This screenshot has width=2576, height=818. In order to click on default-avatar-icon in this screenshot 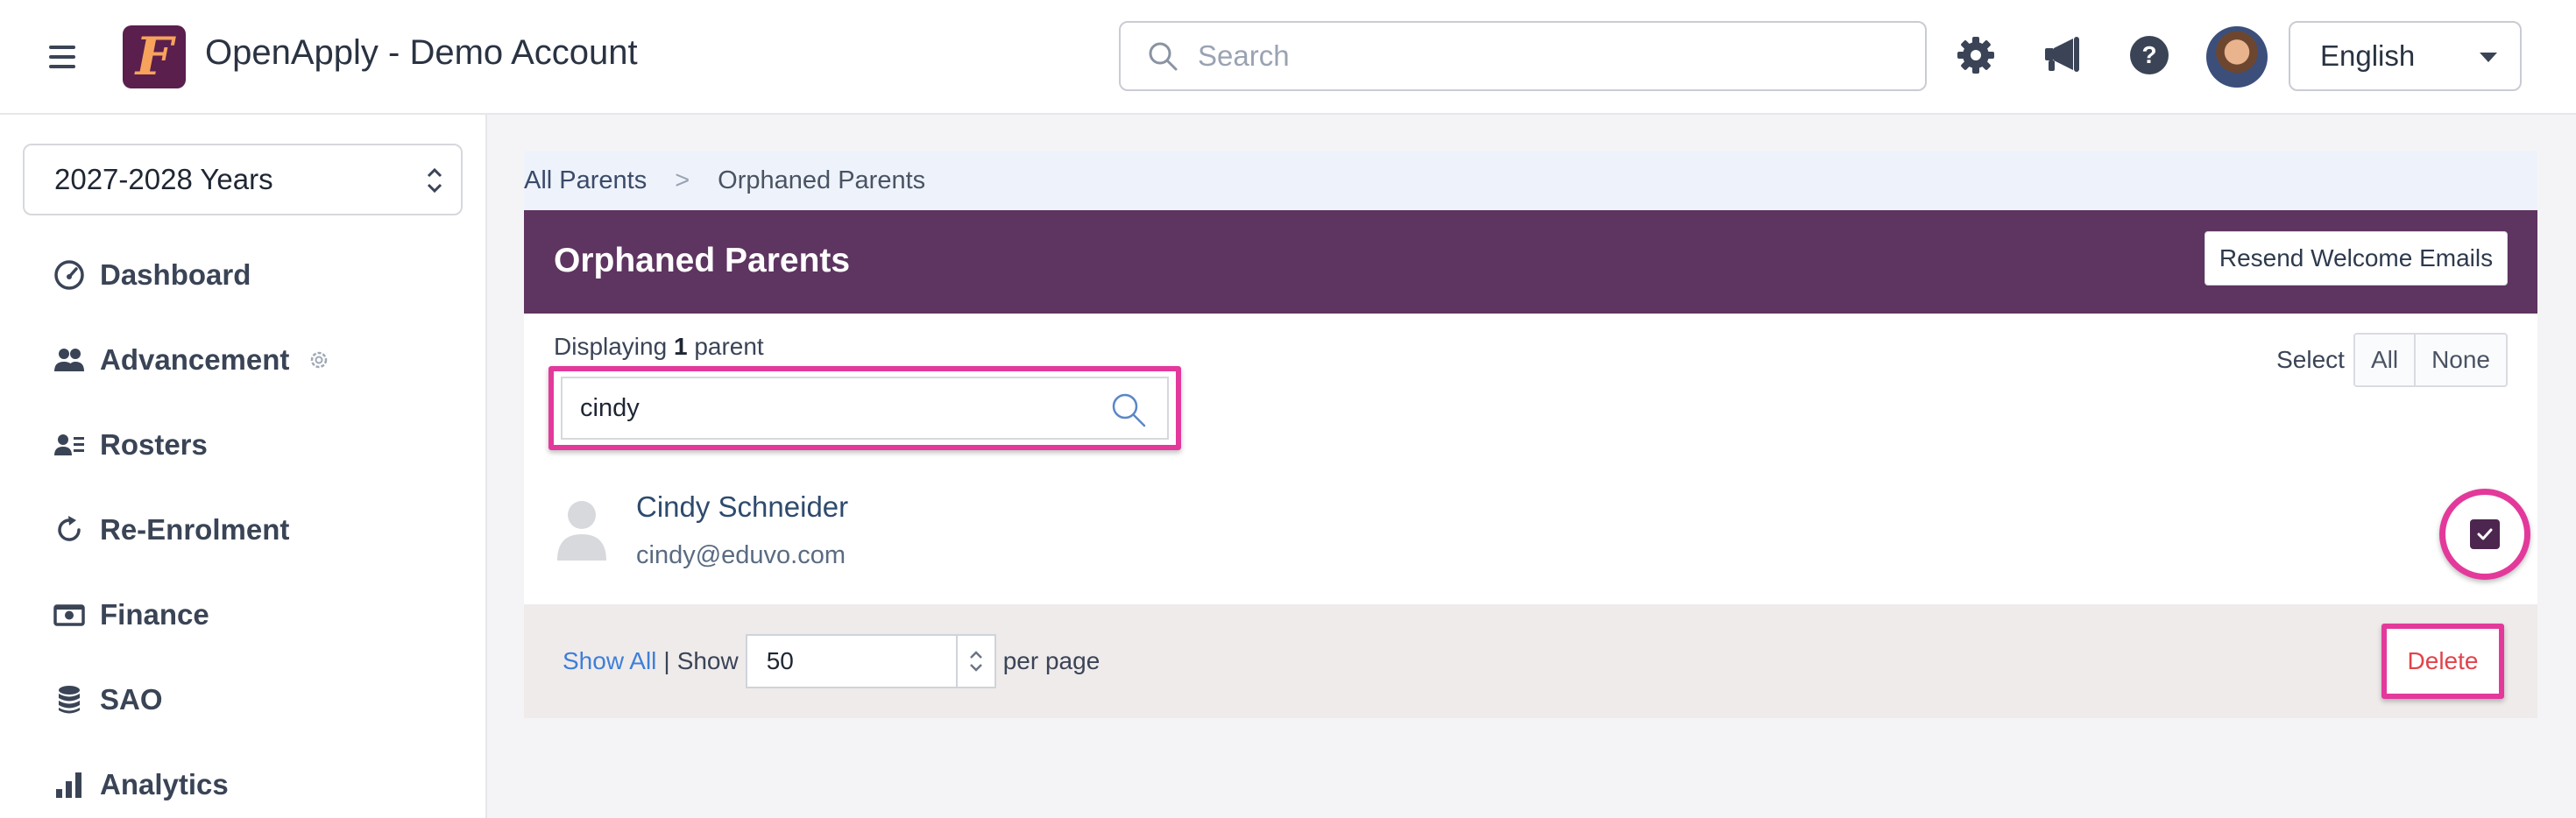, I will do `click(581, 531)`.